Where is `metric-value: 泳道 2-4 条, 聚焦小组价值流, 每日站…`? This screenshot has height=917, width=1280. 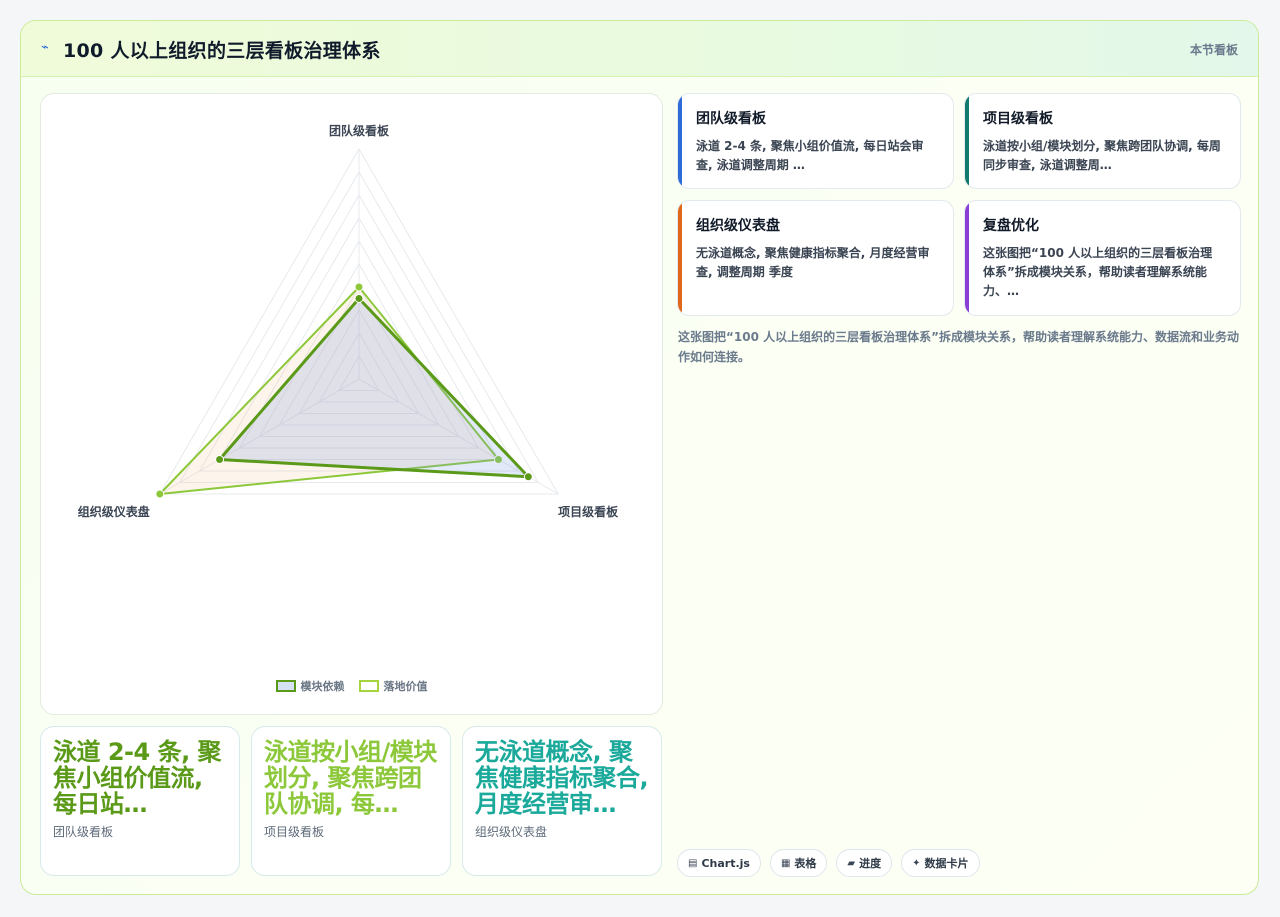 metric-value: 泳道 2-4 条, 聚焦小组价值流, 每日站… is located at coordinates (137, 778).